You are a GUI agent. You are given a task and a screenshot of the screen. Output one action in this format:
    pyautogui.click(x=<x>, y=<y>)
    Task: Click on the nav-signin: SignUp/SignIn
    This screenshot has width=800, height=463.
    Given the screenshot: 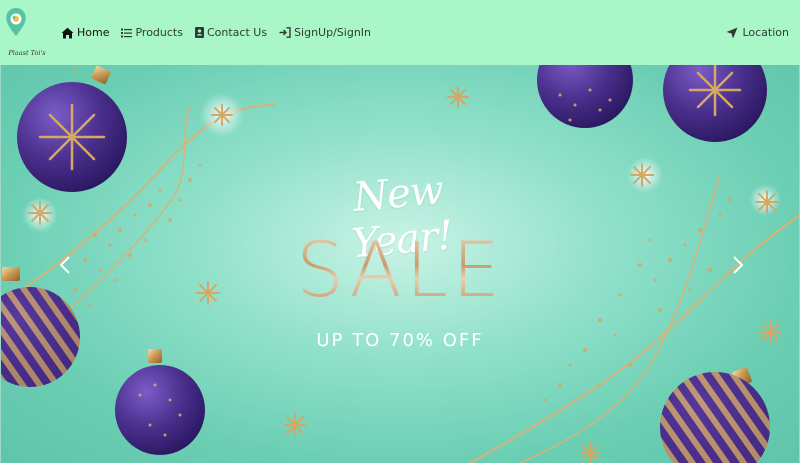 What is the action you would take?
    pyautogui.click(x=325, y=32)
    